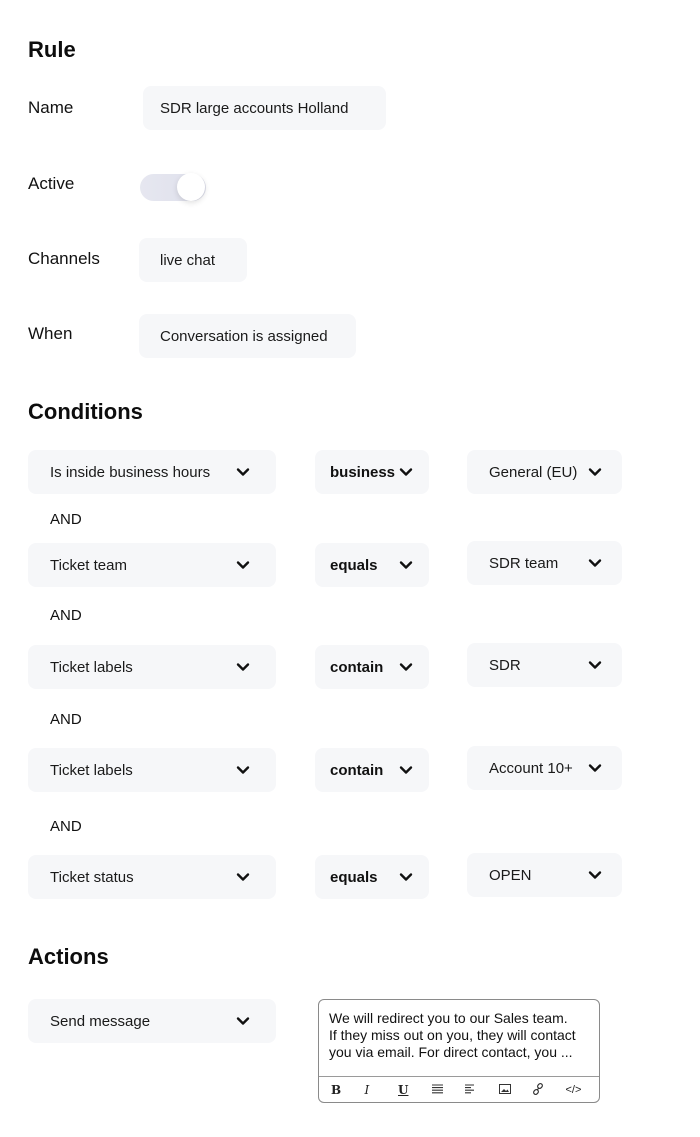 This screenshot has height=1137, width=700. Describe the element at coordinates (544, 665) in the screenshot. I see `condition-value-select: SDR` at that location.